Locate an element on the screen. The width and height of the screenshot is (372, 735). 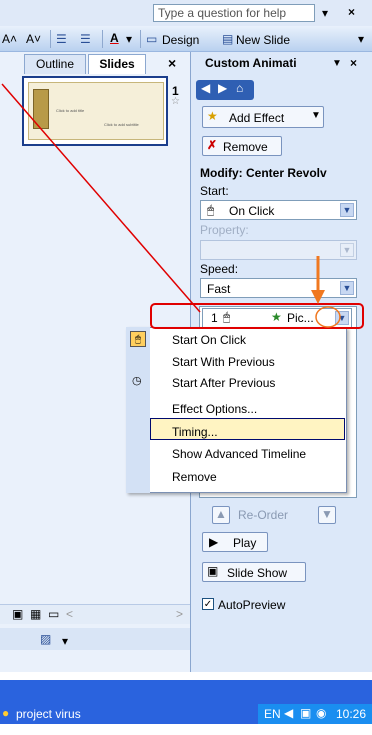
animation-list-item: 1 🖱 ★ Pic... ▼ is located at coordinates (277, 318).